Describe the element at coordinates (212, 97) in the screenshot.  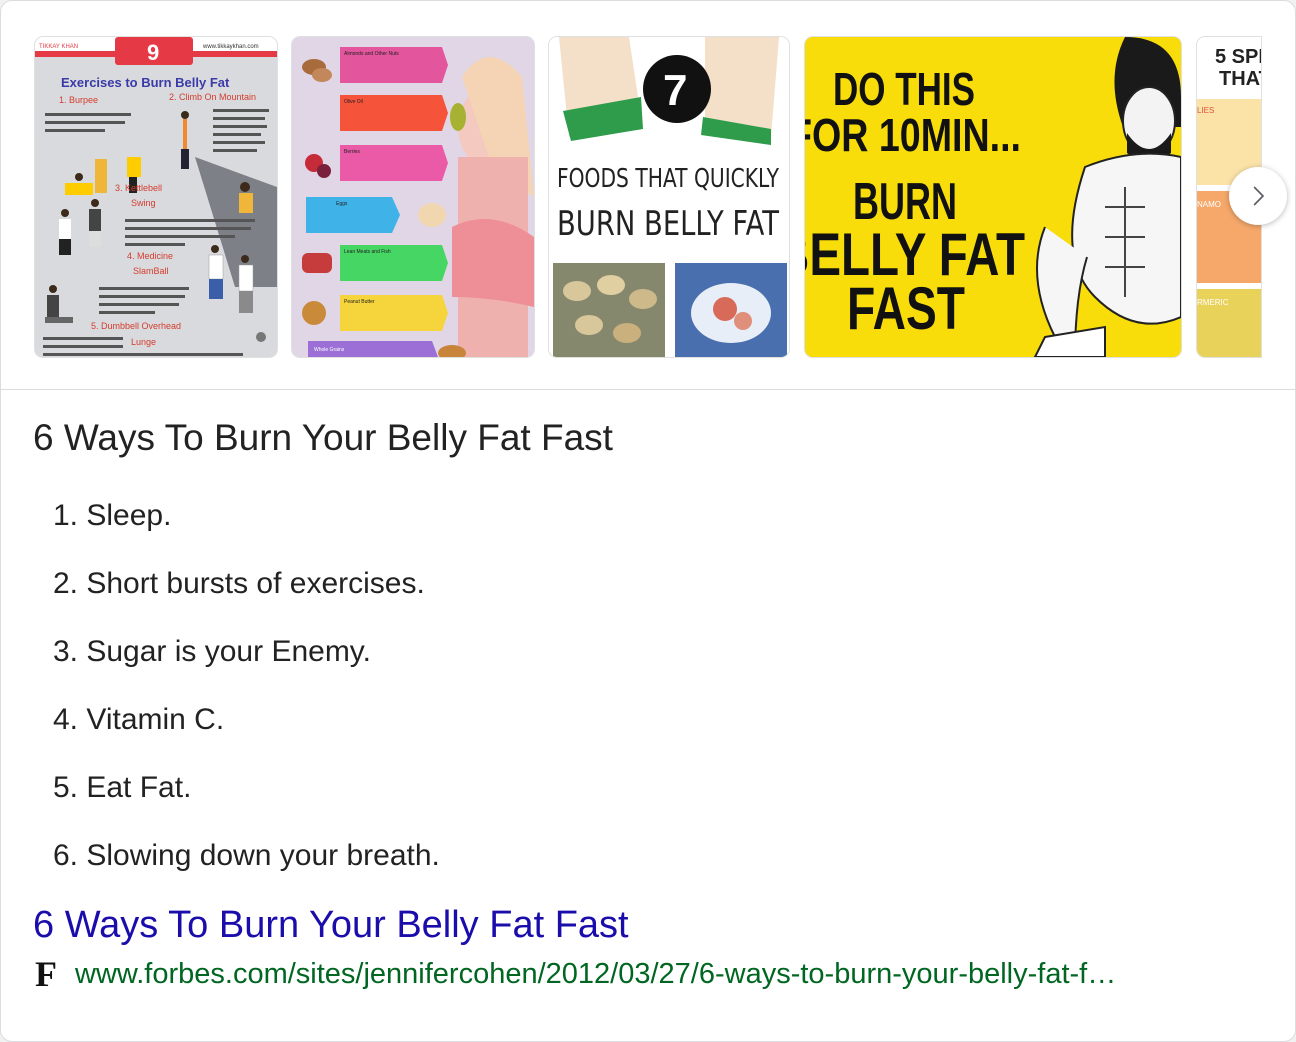
I see `thumb1-label-2: 2. Climb On Mountain` at that location.